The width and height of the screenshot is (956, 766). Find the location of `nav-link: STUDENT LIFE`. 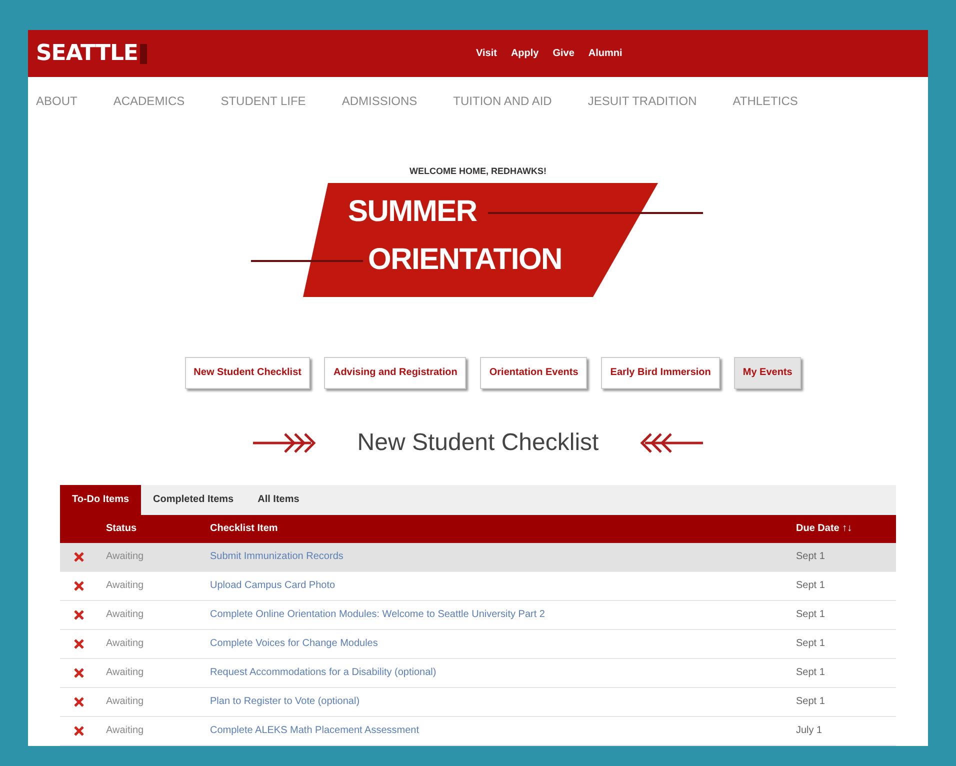

nav-link: STUDENT LIFE is located at coordinates (263, 101).